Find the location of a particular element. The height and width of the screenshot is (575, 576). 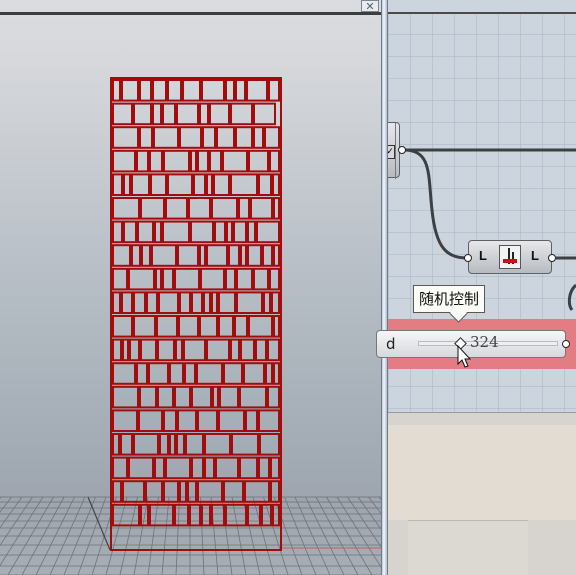

input-grip is located at coordinates (468, 258).